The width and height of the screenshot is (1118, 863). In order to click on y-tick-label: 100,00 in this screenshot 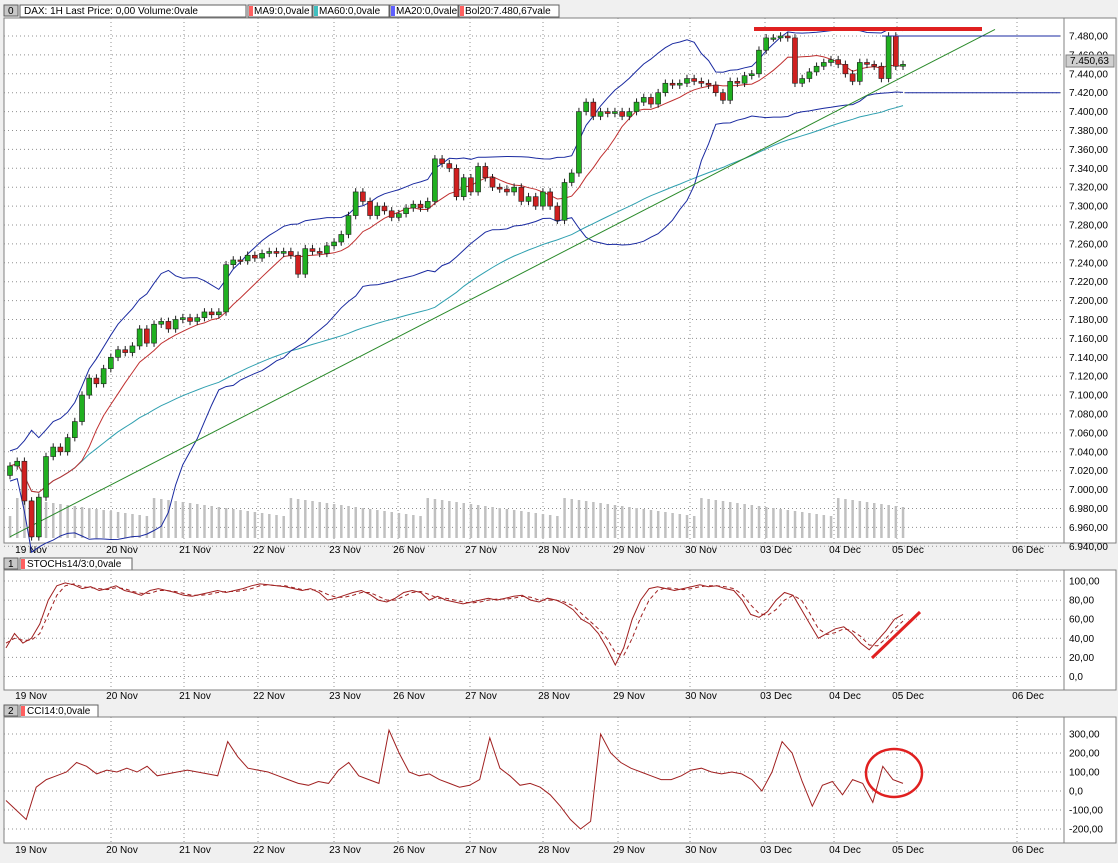, I will do `click(1084, 773)`.